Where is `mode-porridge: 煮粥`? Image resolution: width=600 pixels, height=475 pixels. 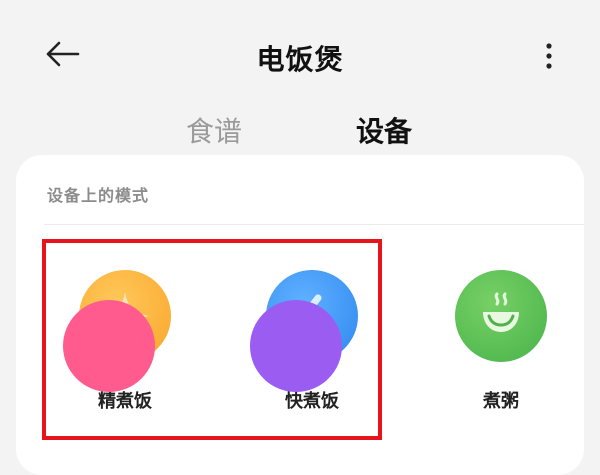 mode-porridge: 煮粥 is located at coordinates (501, 345).